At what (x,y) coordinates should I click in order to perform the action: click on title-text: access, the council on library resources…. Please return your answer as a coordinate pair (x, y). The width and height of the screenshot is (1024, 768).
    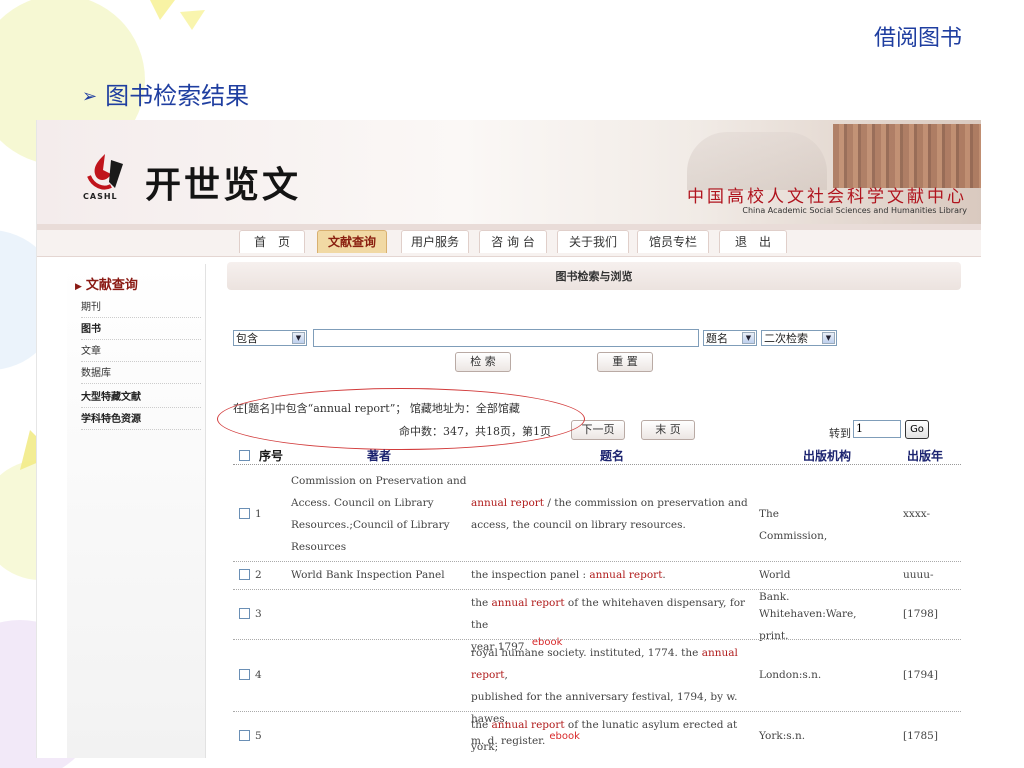
    Looking at the image, I should click on (578, 525).